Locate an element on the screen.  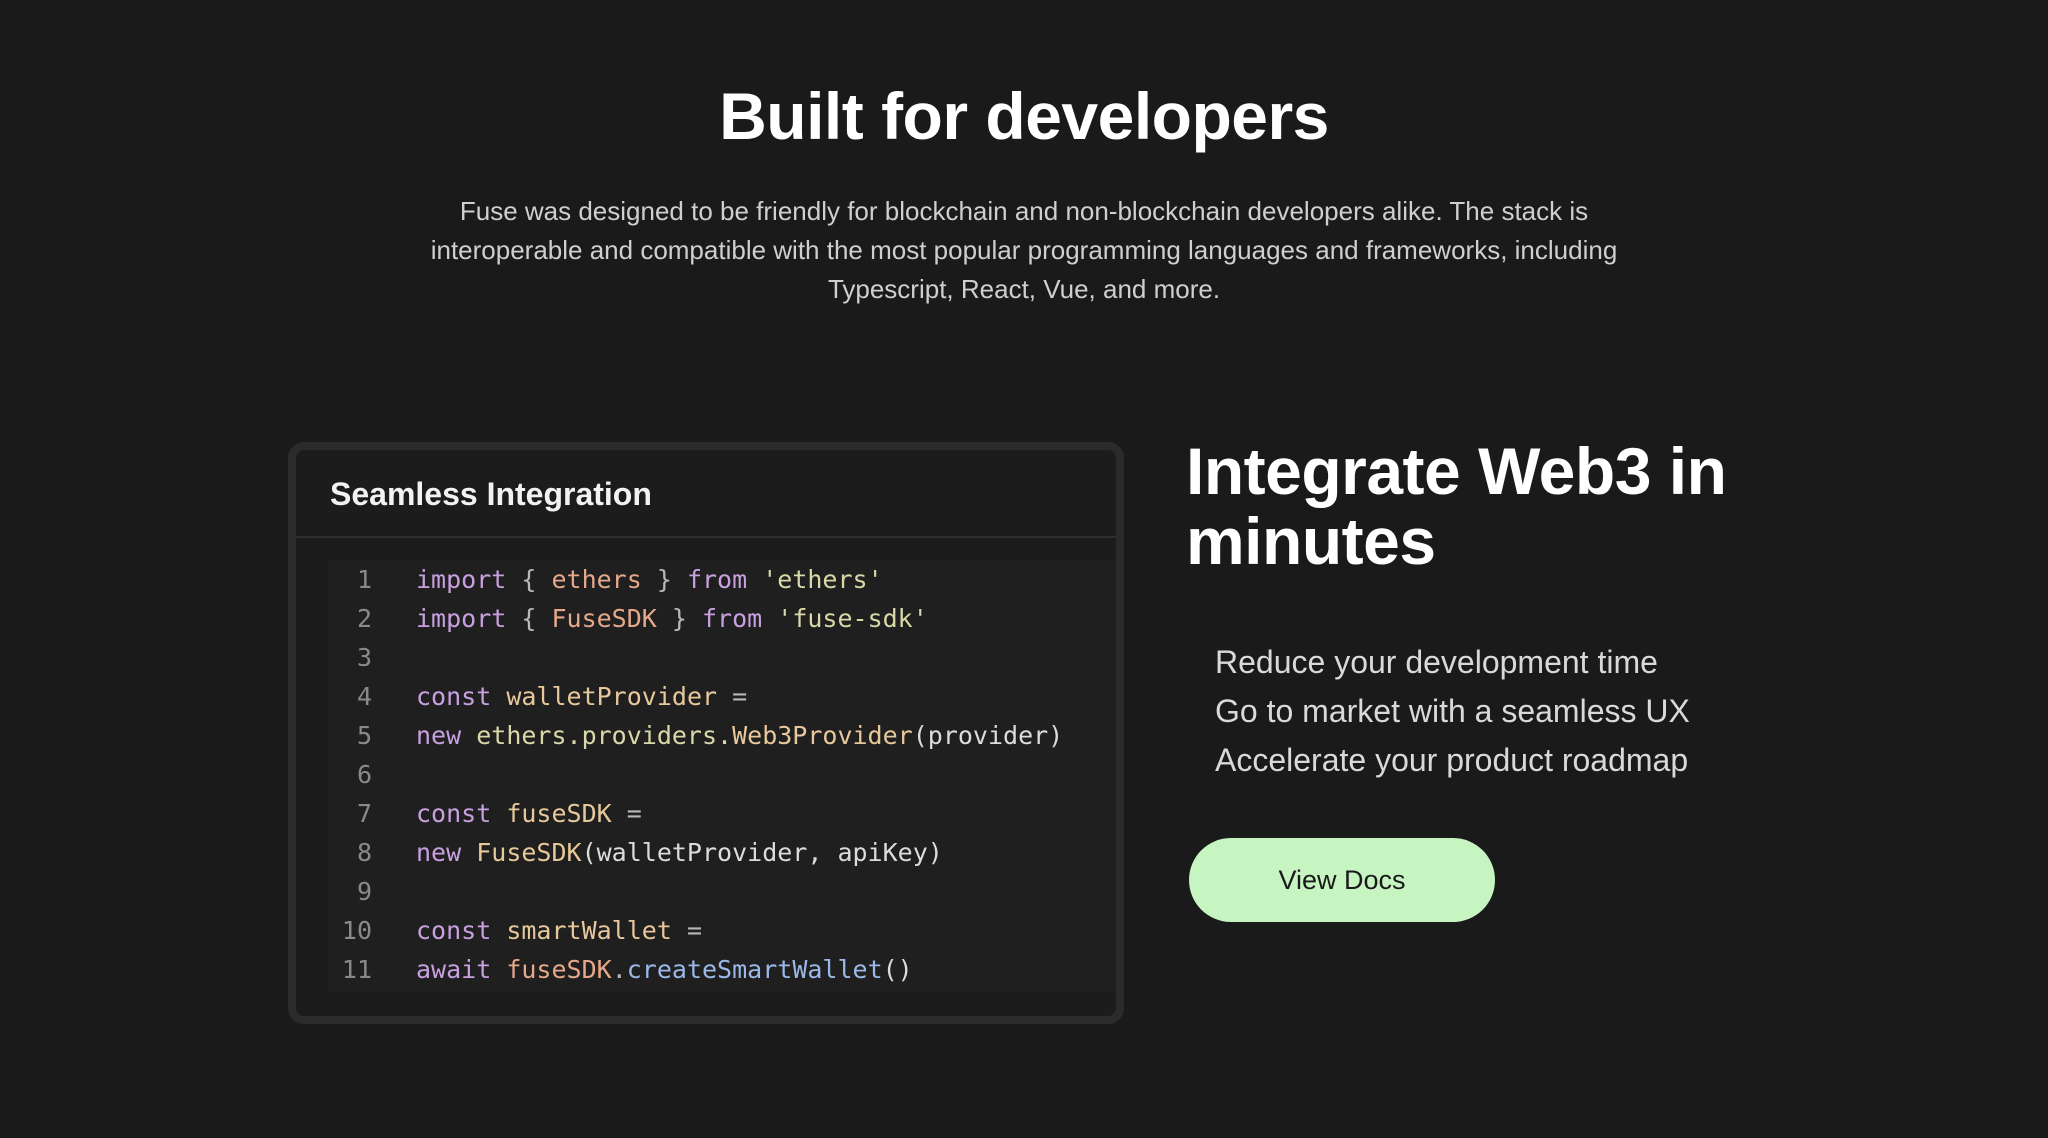
code-line: 8 new FuseSDK(walletProvider, apiKey) is located at coordinates (722, 852).